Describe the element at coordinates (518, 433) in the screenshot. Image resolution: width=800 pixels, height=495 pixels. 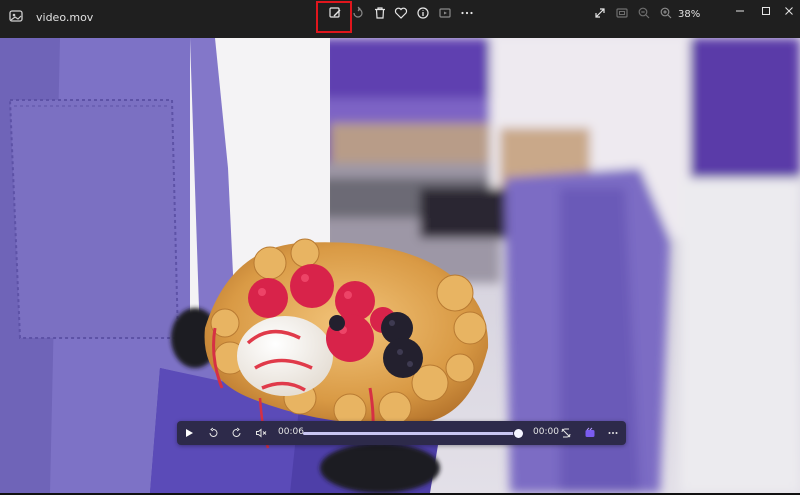
I see `seek-bar-thumb` at that location.